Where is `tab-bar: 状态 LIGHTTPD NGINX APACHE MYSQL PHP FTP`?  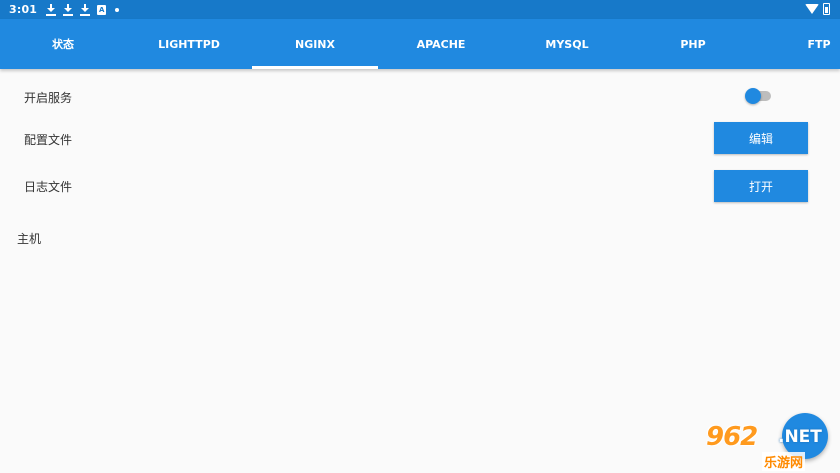
tab-bar: 状态 LIGHTTPD NGINX APACHE MYSQL PHP FTP is located at coordinates (420, 44).